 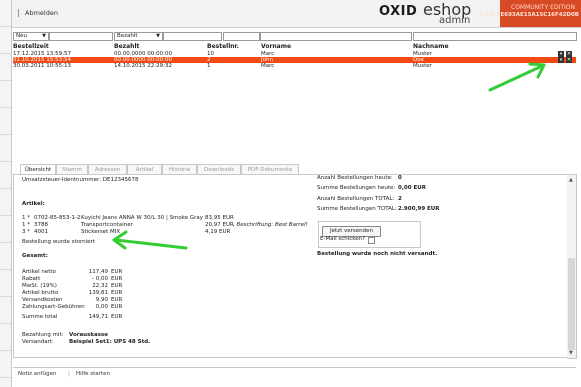 I want to click on col-lastname: Nachname, so click(x=431, y=46).